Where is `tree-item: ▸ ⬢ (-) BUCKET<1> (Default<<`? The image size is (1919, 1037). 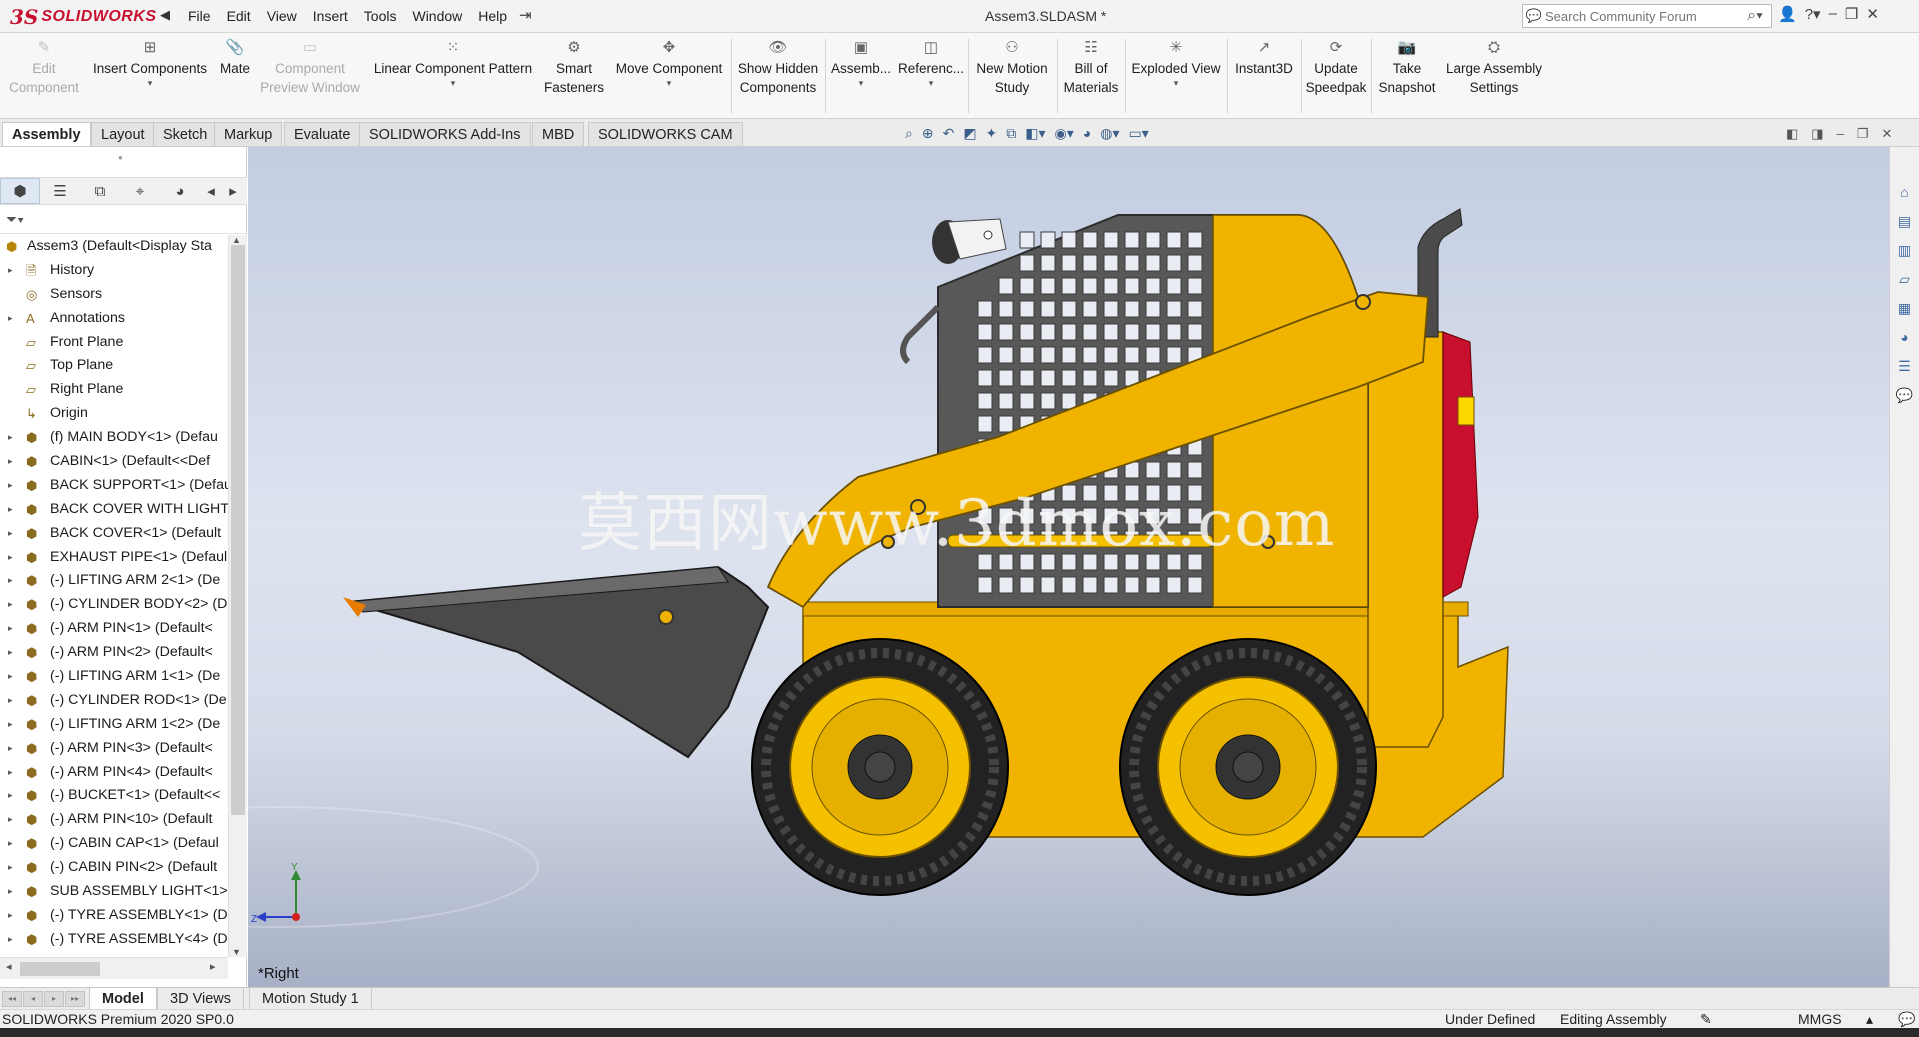 tree-item: ▸ ⬢ (-) BUCKET<1> (Default<< is located at coordinates (114, 796).